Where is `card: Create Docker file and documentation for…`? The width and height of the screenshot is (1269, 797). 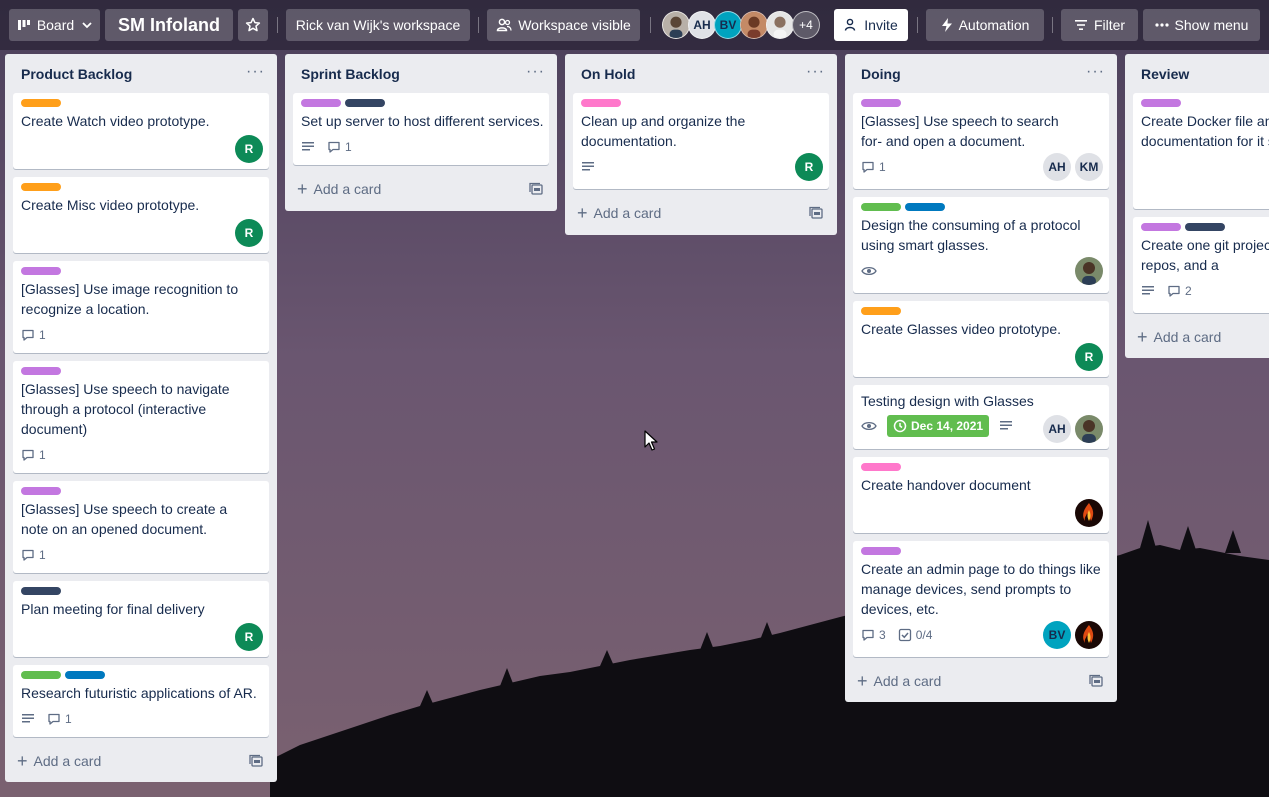
card: Create Docker file and documentation for… is located at coordinates (1201, 151).